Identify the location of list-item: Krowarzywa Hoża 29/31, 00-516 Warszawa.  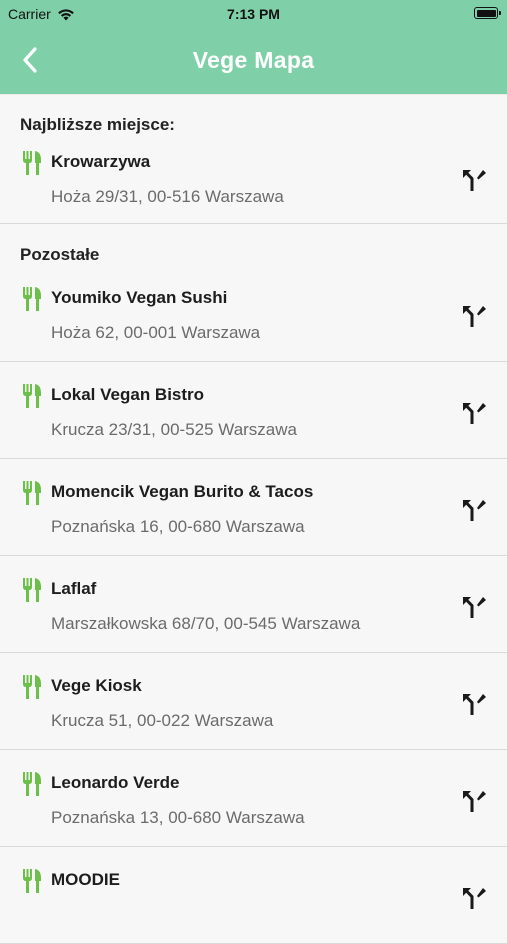
(253, 179).